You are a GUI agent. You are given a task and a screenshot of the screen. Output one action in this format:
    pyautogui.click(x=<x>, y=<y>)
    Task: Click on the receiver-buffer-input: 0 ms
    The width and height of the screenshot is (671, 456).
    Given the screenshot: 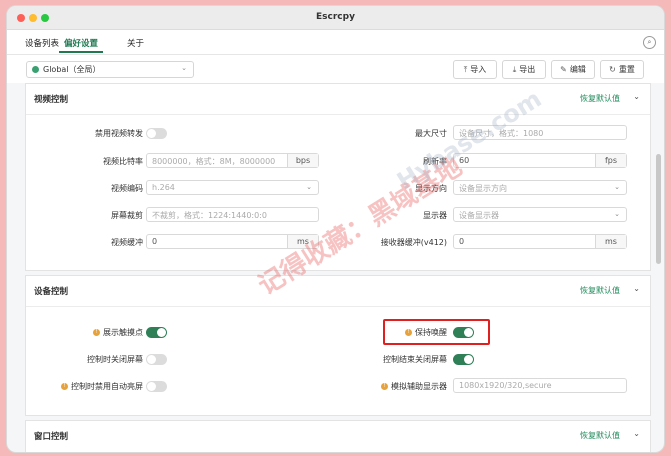 What is the action you would take?
    pyautogui.click(x=540, y=241)
    